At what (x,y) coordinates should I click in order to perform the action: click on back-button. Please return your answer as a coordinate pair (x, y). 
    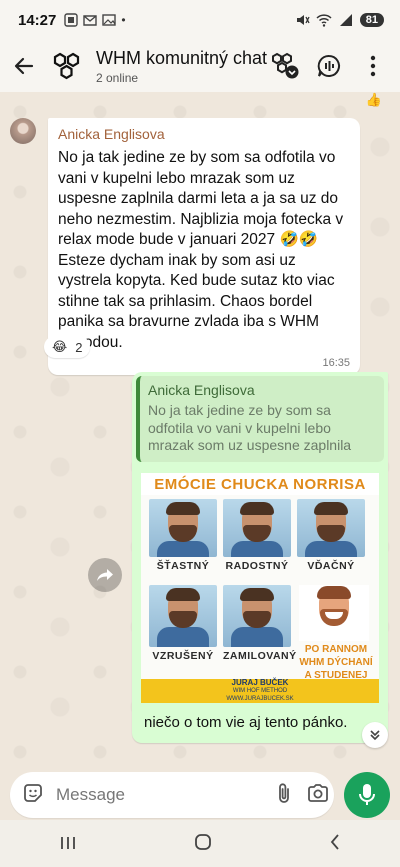
    Looking at the image, I should click on (24, 66).